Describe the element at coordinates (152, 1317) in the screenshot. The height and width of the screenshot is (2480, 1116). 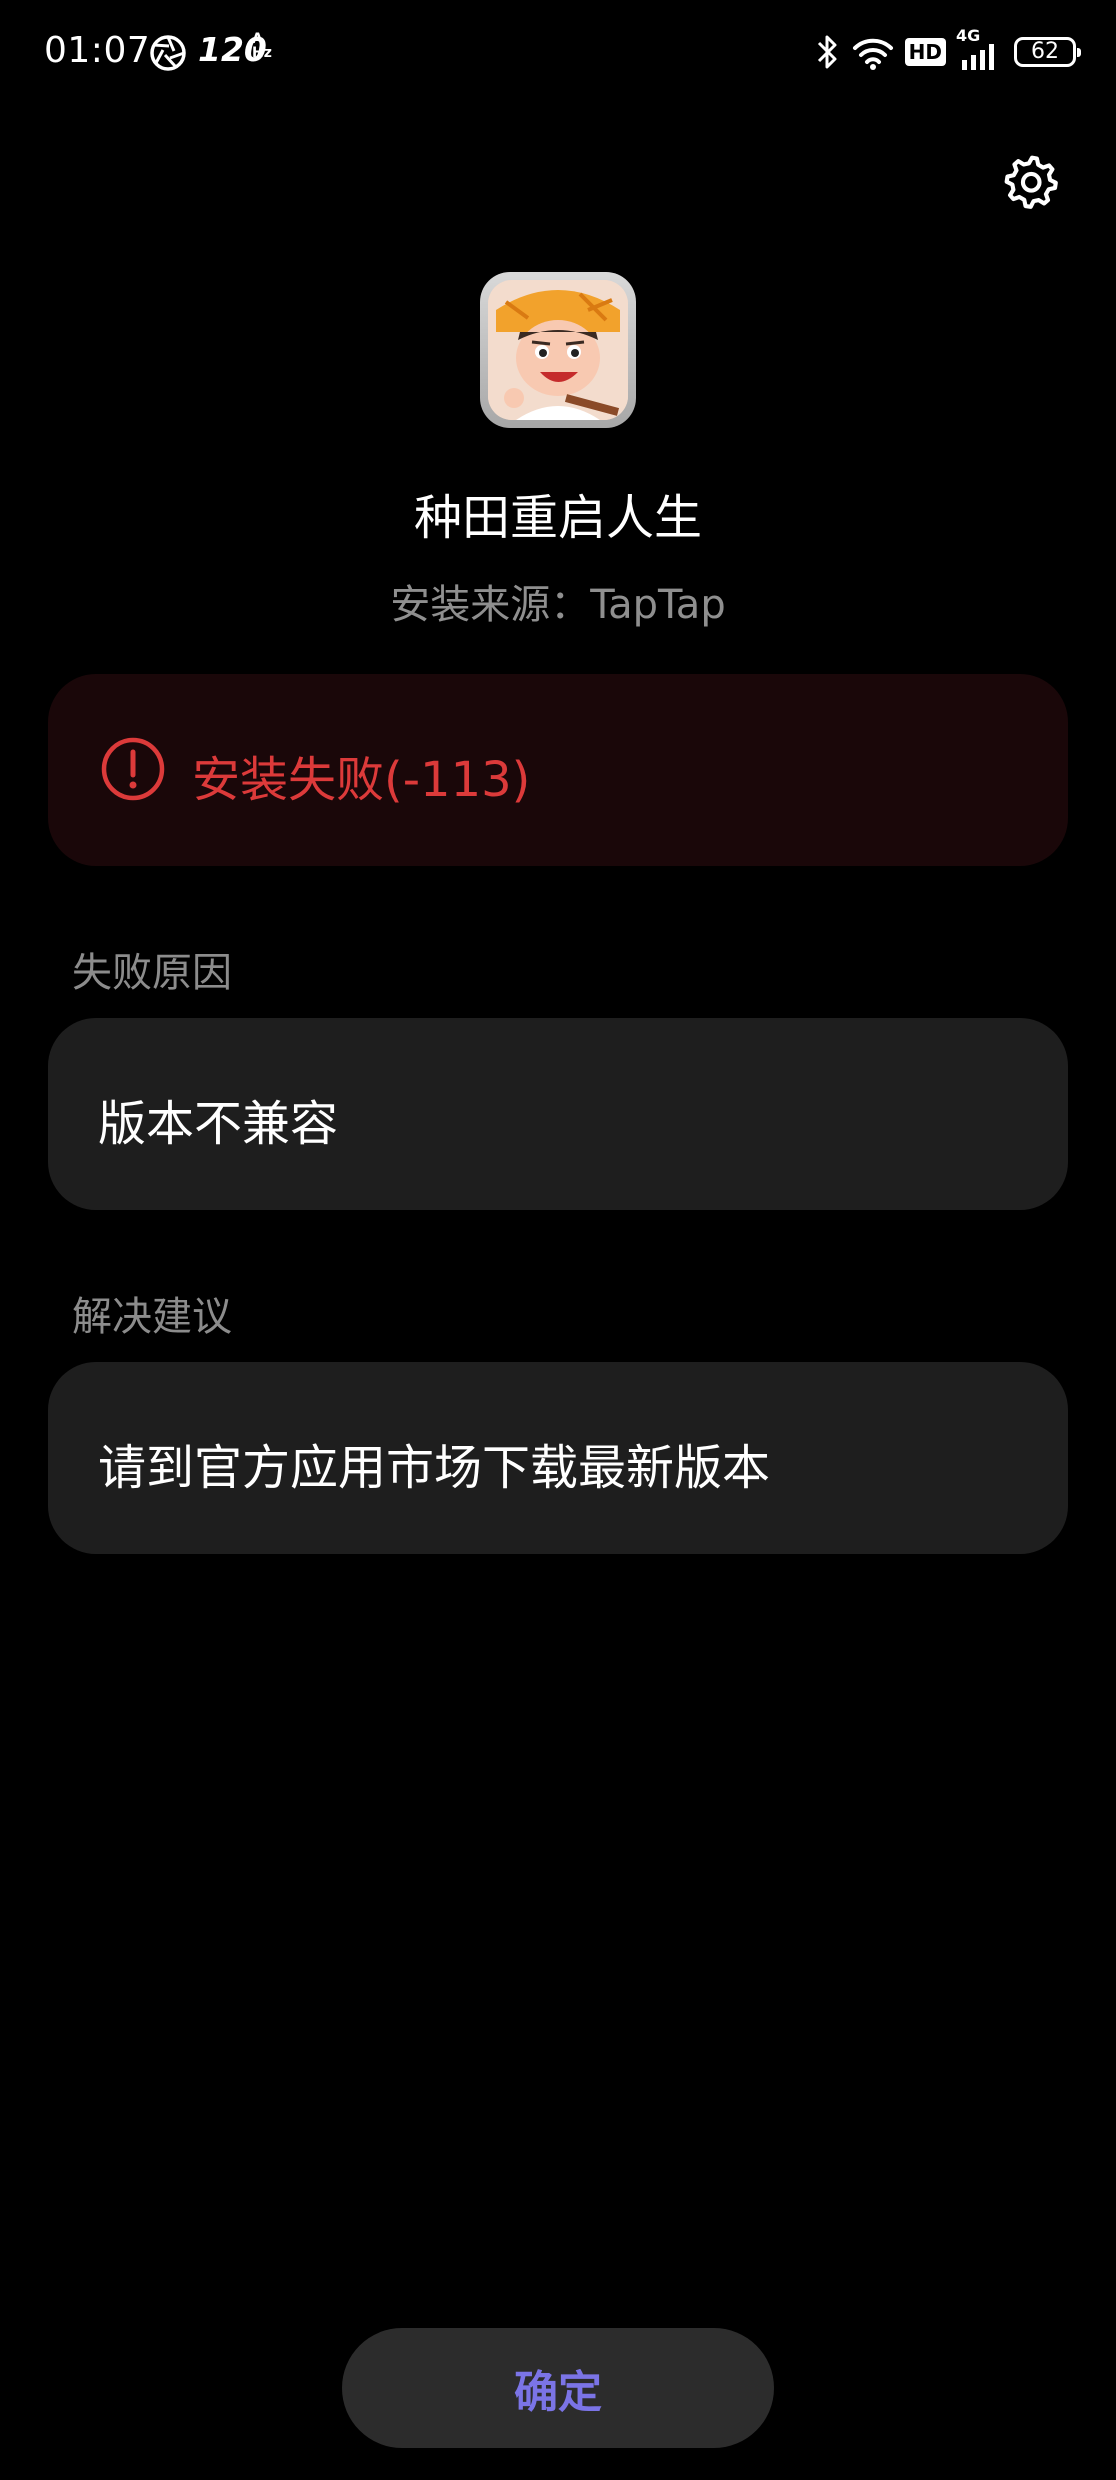
I see `suggestion-label: 解决建议` at that location.